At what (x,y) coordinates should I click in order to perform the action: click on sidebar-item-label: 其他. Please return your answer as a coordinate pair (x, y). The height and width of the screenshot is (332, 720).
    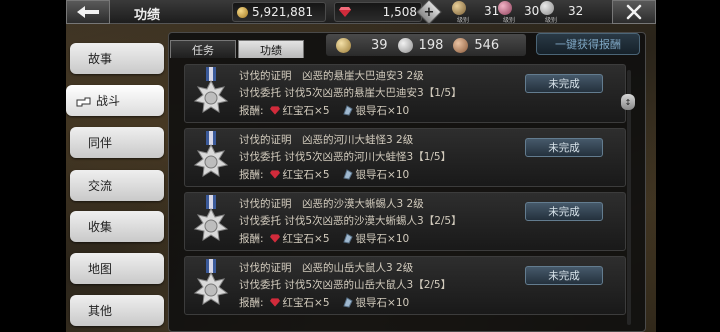
    Looking at the image, I should click on (100, 311).